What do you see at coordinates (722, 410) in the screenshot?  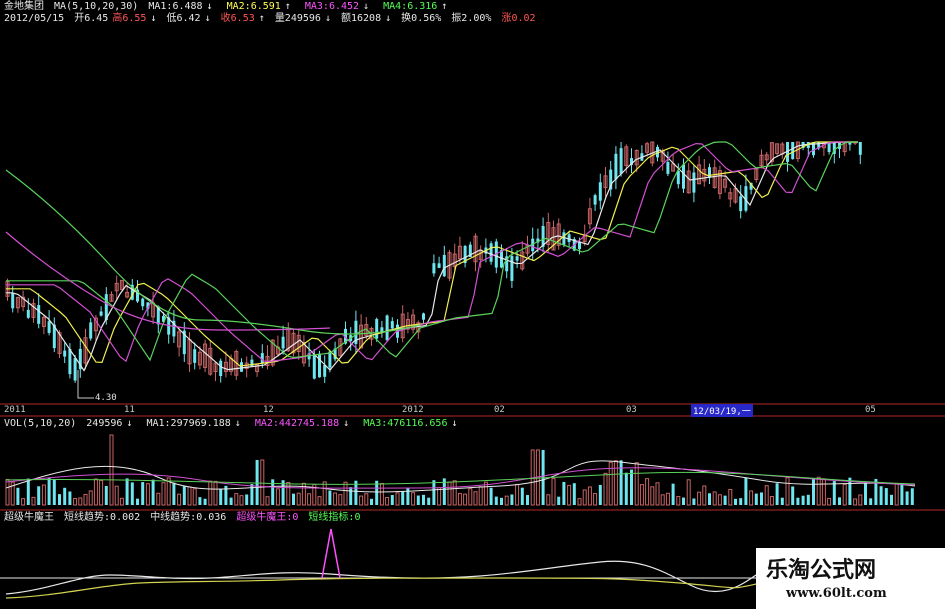 I see `date-axis-cursor: 12/03/19,一` at bounding box center [722, 410].